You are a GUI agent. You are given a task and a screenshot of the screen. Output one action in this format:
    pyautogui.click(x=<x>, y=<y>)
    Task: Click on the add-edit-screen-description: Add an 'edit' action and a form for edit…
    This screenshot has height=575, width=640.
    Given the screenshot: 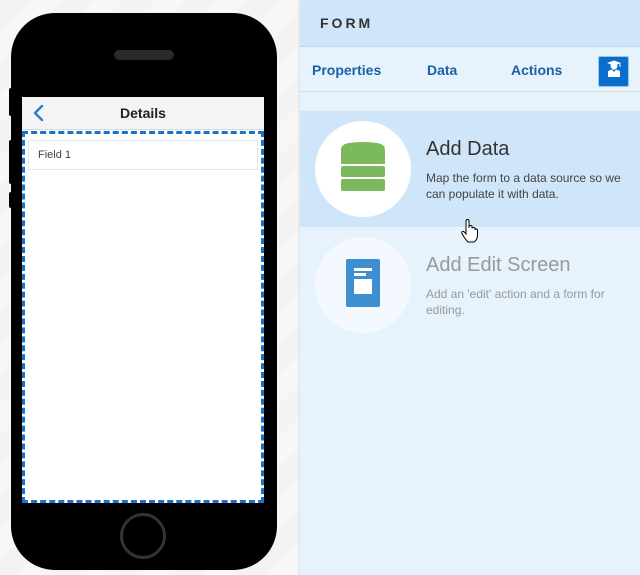 What is the action you would take?
    pyautogui.click(x=515, y=302)
    